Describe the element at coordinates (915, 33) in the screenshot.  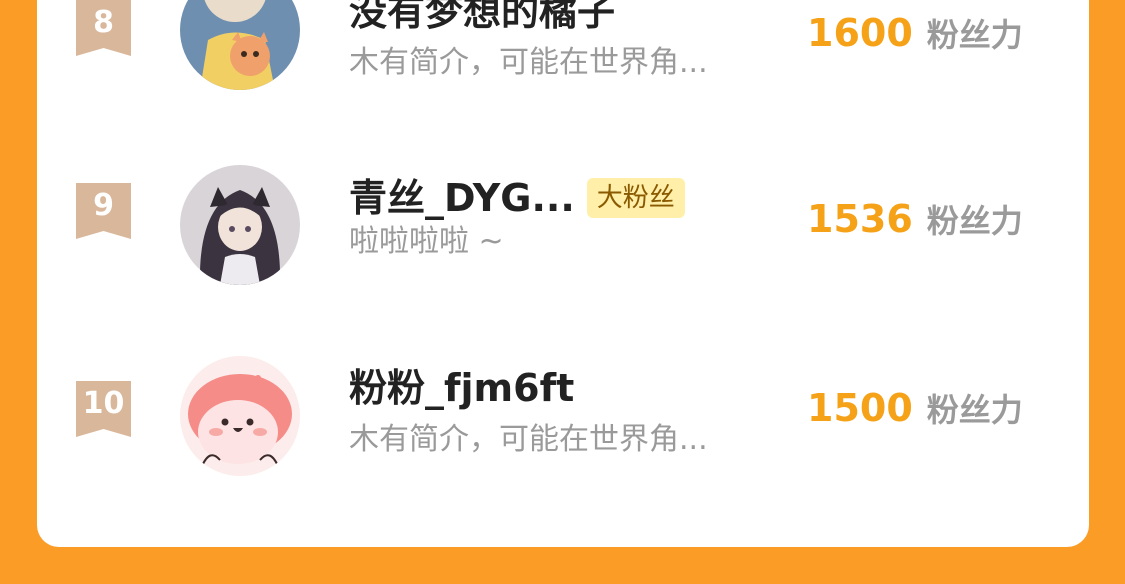
I see `score: 1600 粉丝力` at that location.